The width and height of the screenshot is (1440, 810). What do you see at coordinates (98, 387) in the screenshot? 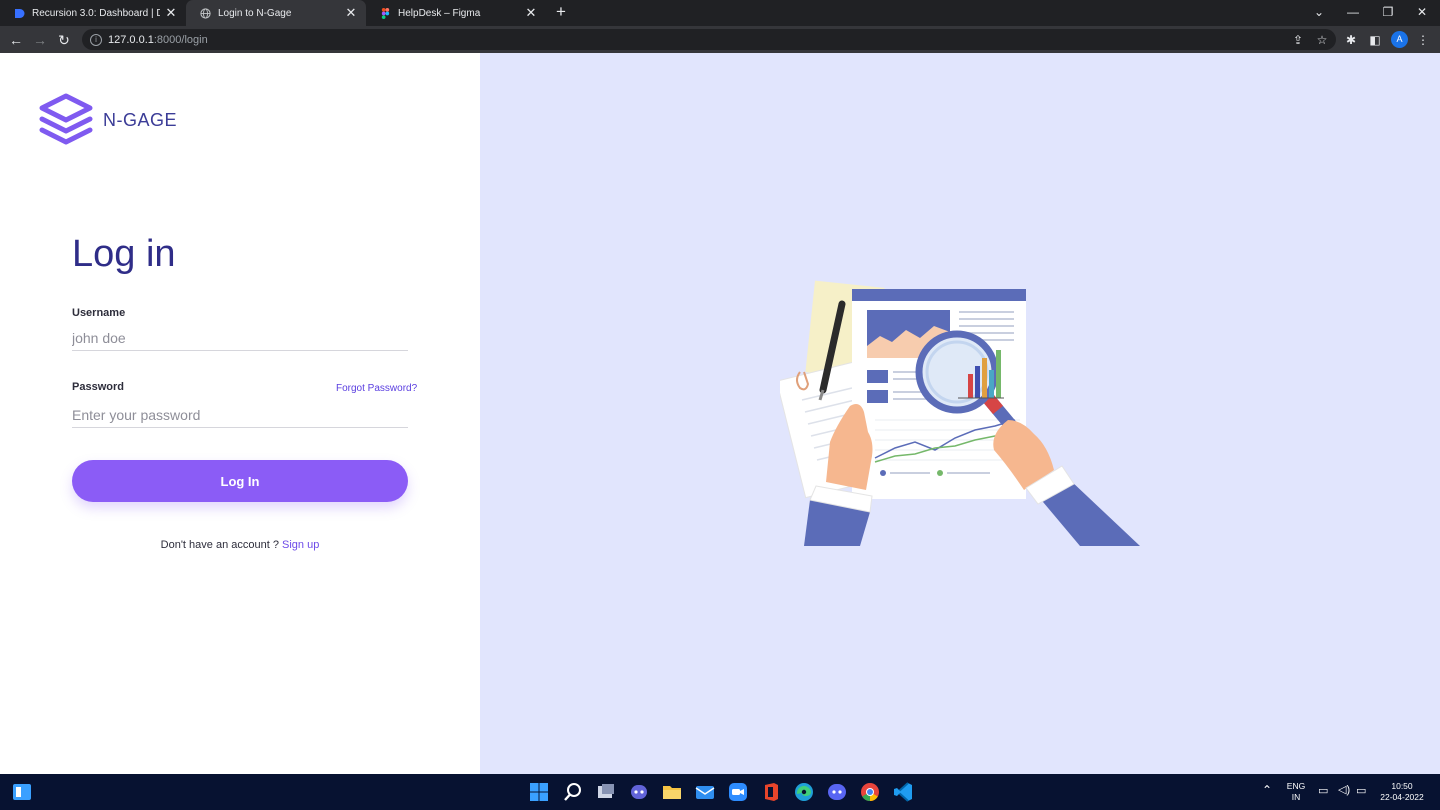
I see `password-label: Password` at bounding box center [98, 387].